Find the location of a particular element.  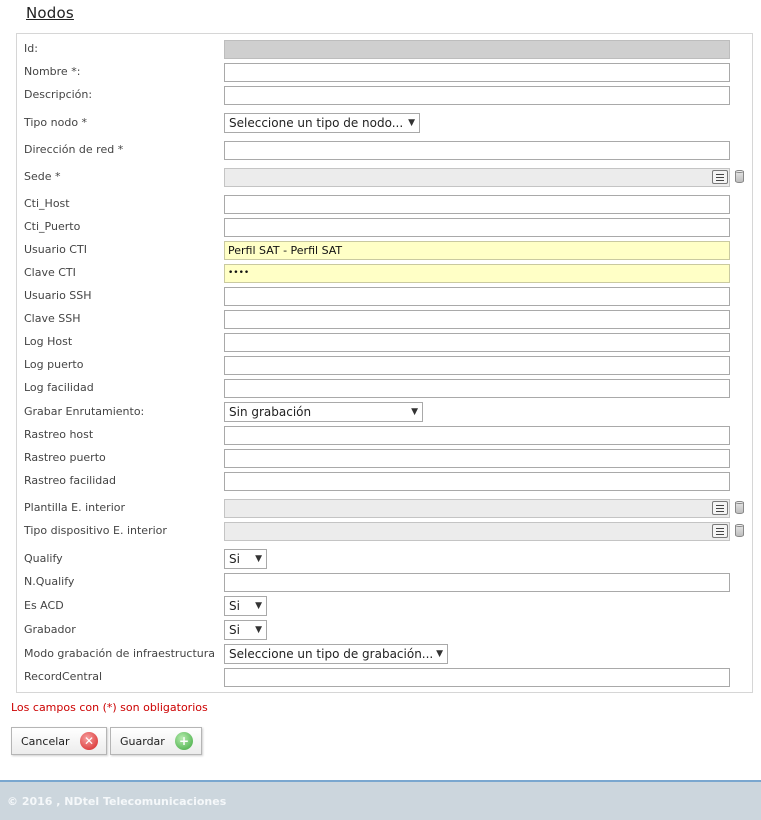

sede-list-icon is located at coordinates (720, 177).